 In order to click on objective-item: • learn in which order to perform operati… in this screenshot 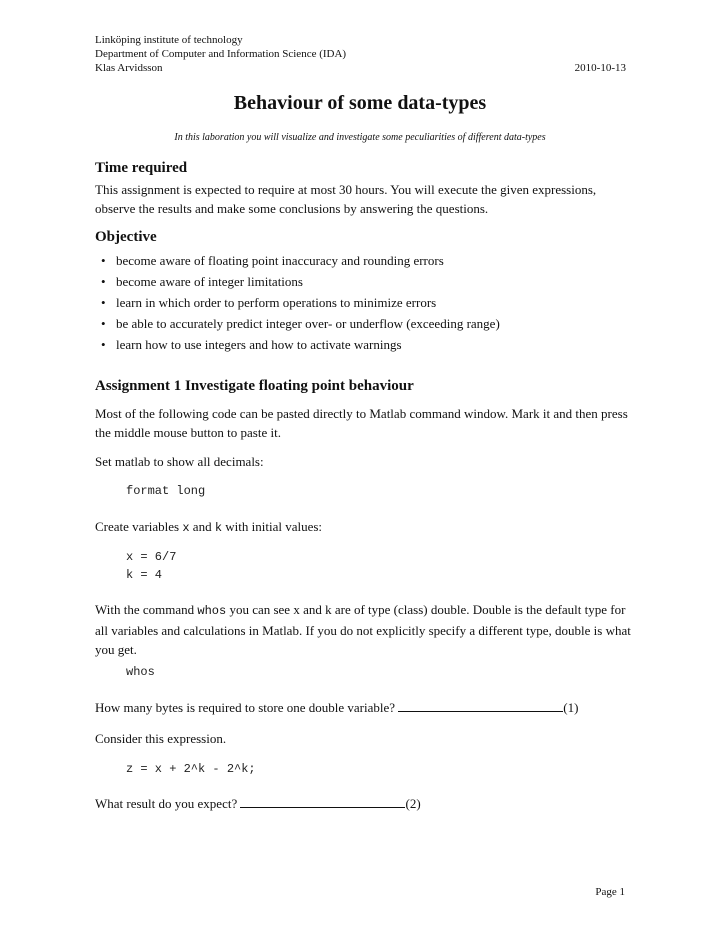, I will do `click(269, 302)`.